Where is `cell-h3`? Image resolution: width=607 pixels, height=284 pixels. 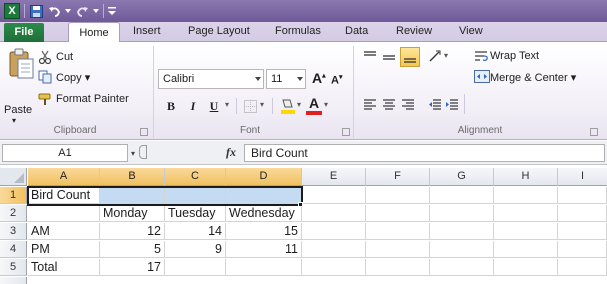 cell-h3 is located at coordinates (526, 231).